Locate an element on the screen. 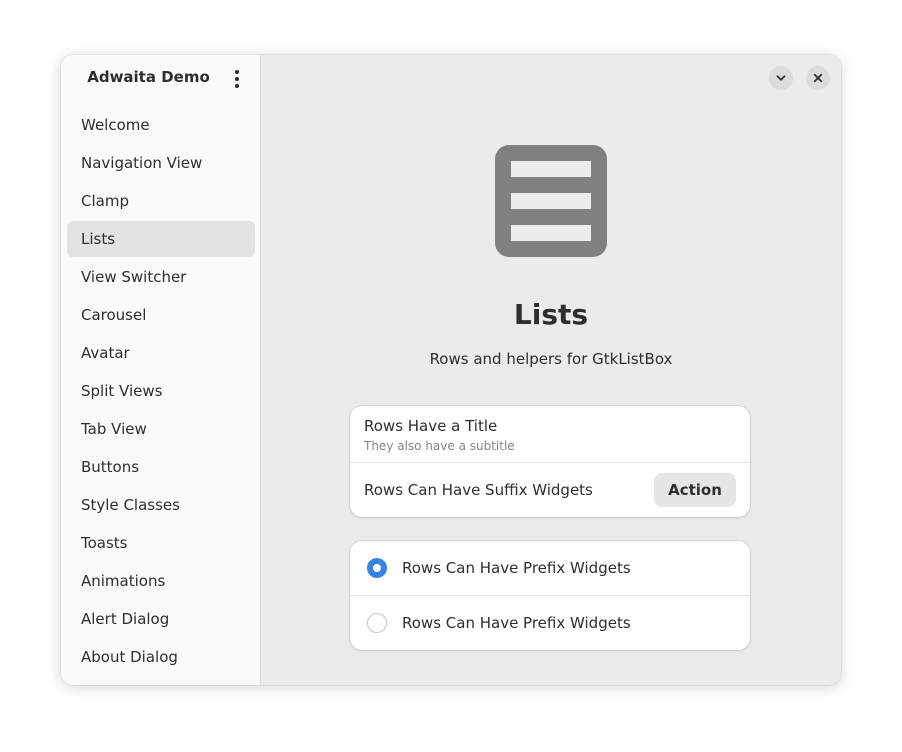 The image size is (902, 752). sidebar-item-split-views: Split Views is located at coordinates (161, 391).